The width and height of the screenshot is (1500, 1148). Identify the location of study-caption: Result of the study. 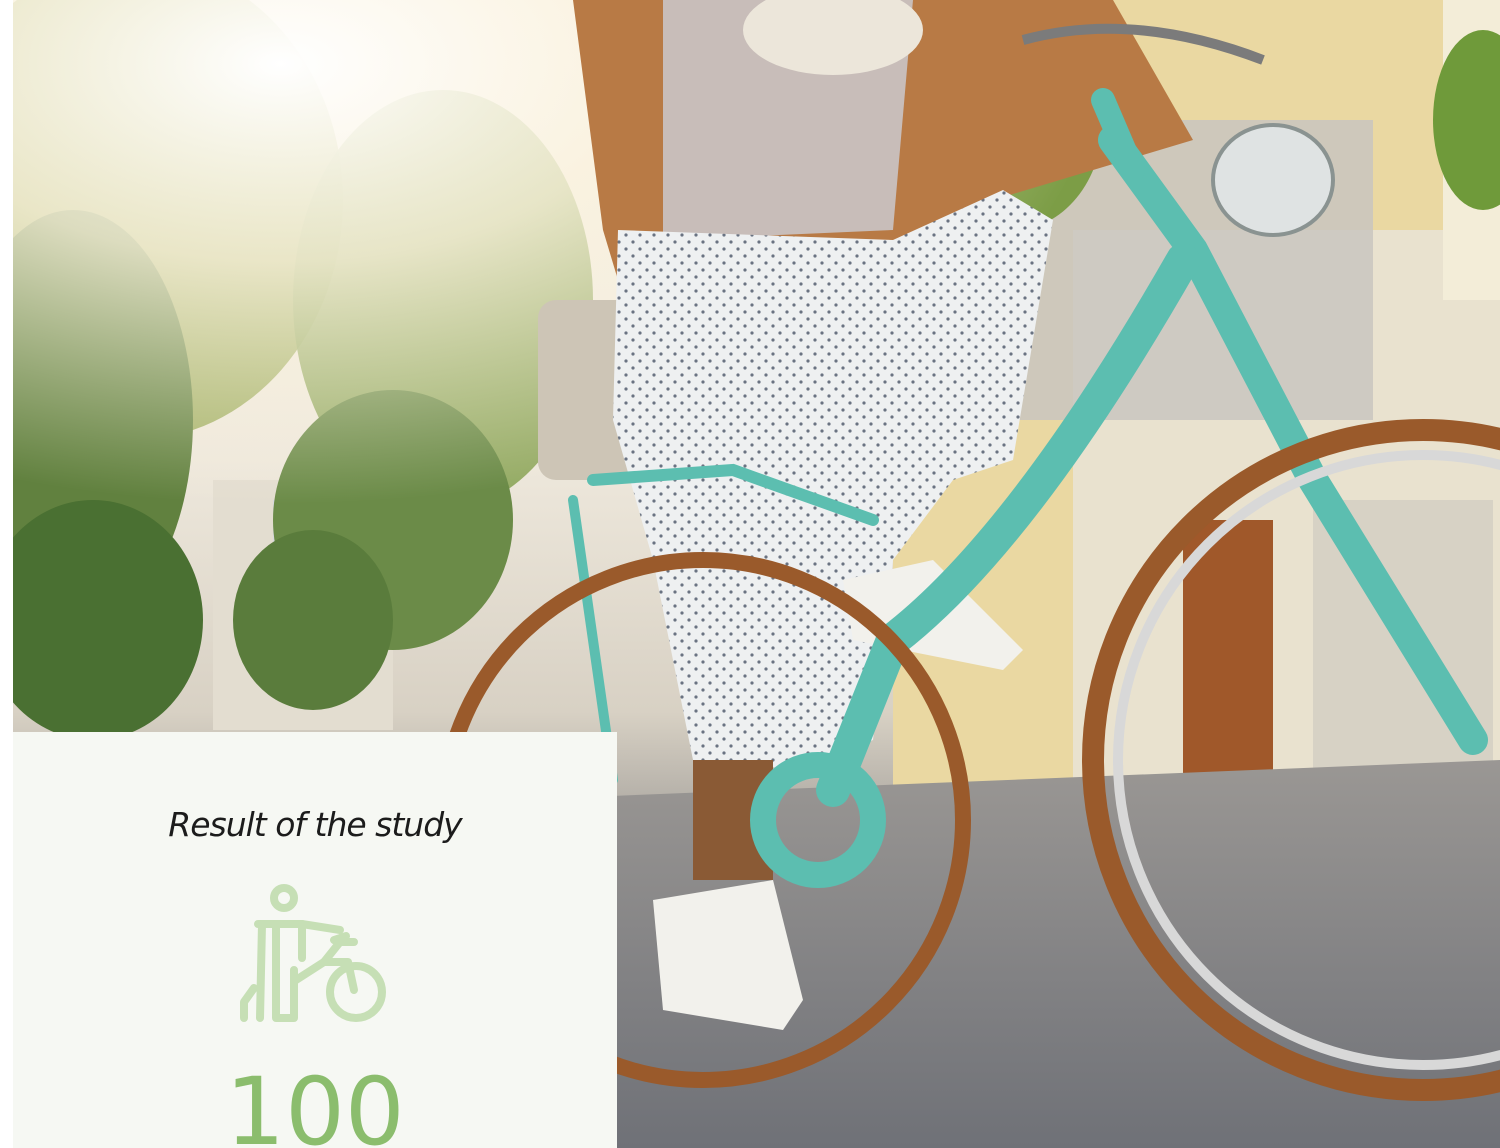
(315, 824).